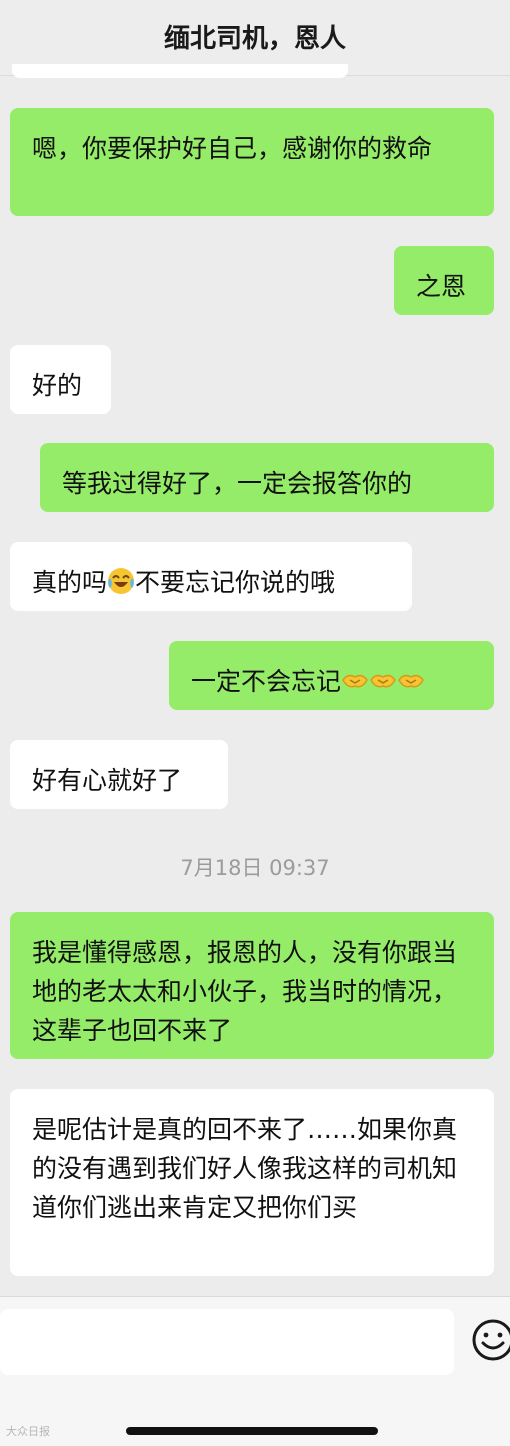 The width and height of the screenshot is (510, 1446). Describe the element at coordinates (180, 71) in the screenshot. I see `previous-message-fragment` at that location.